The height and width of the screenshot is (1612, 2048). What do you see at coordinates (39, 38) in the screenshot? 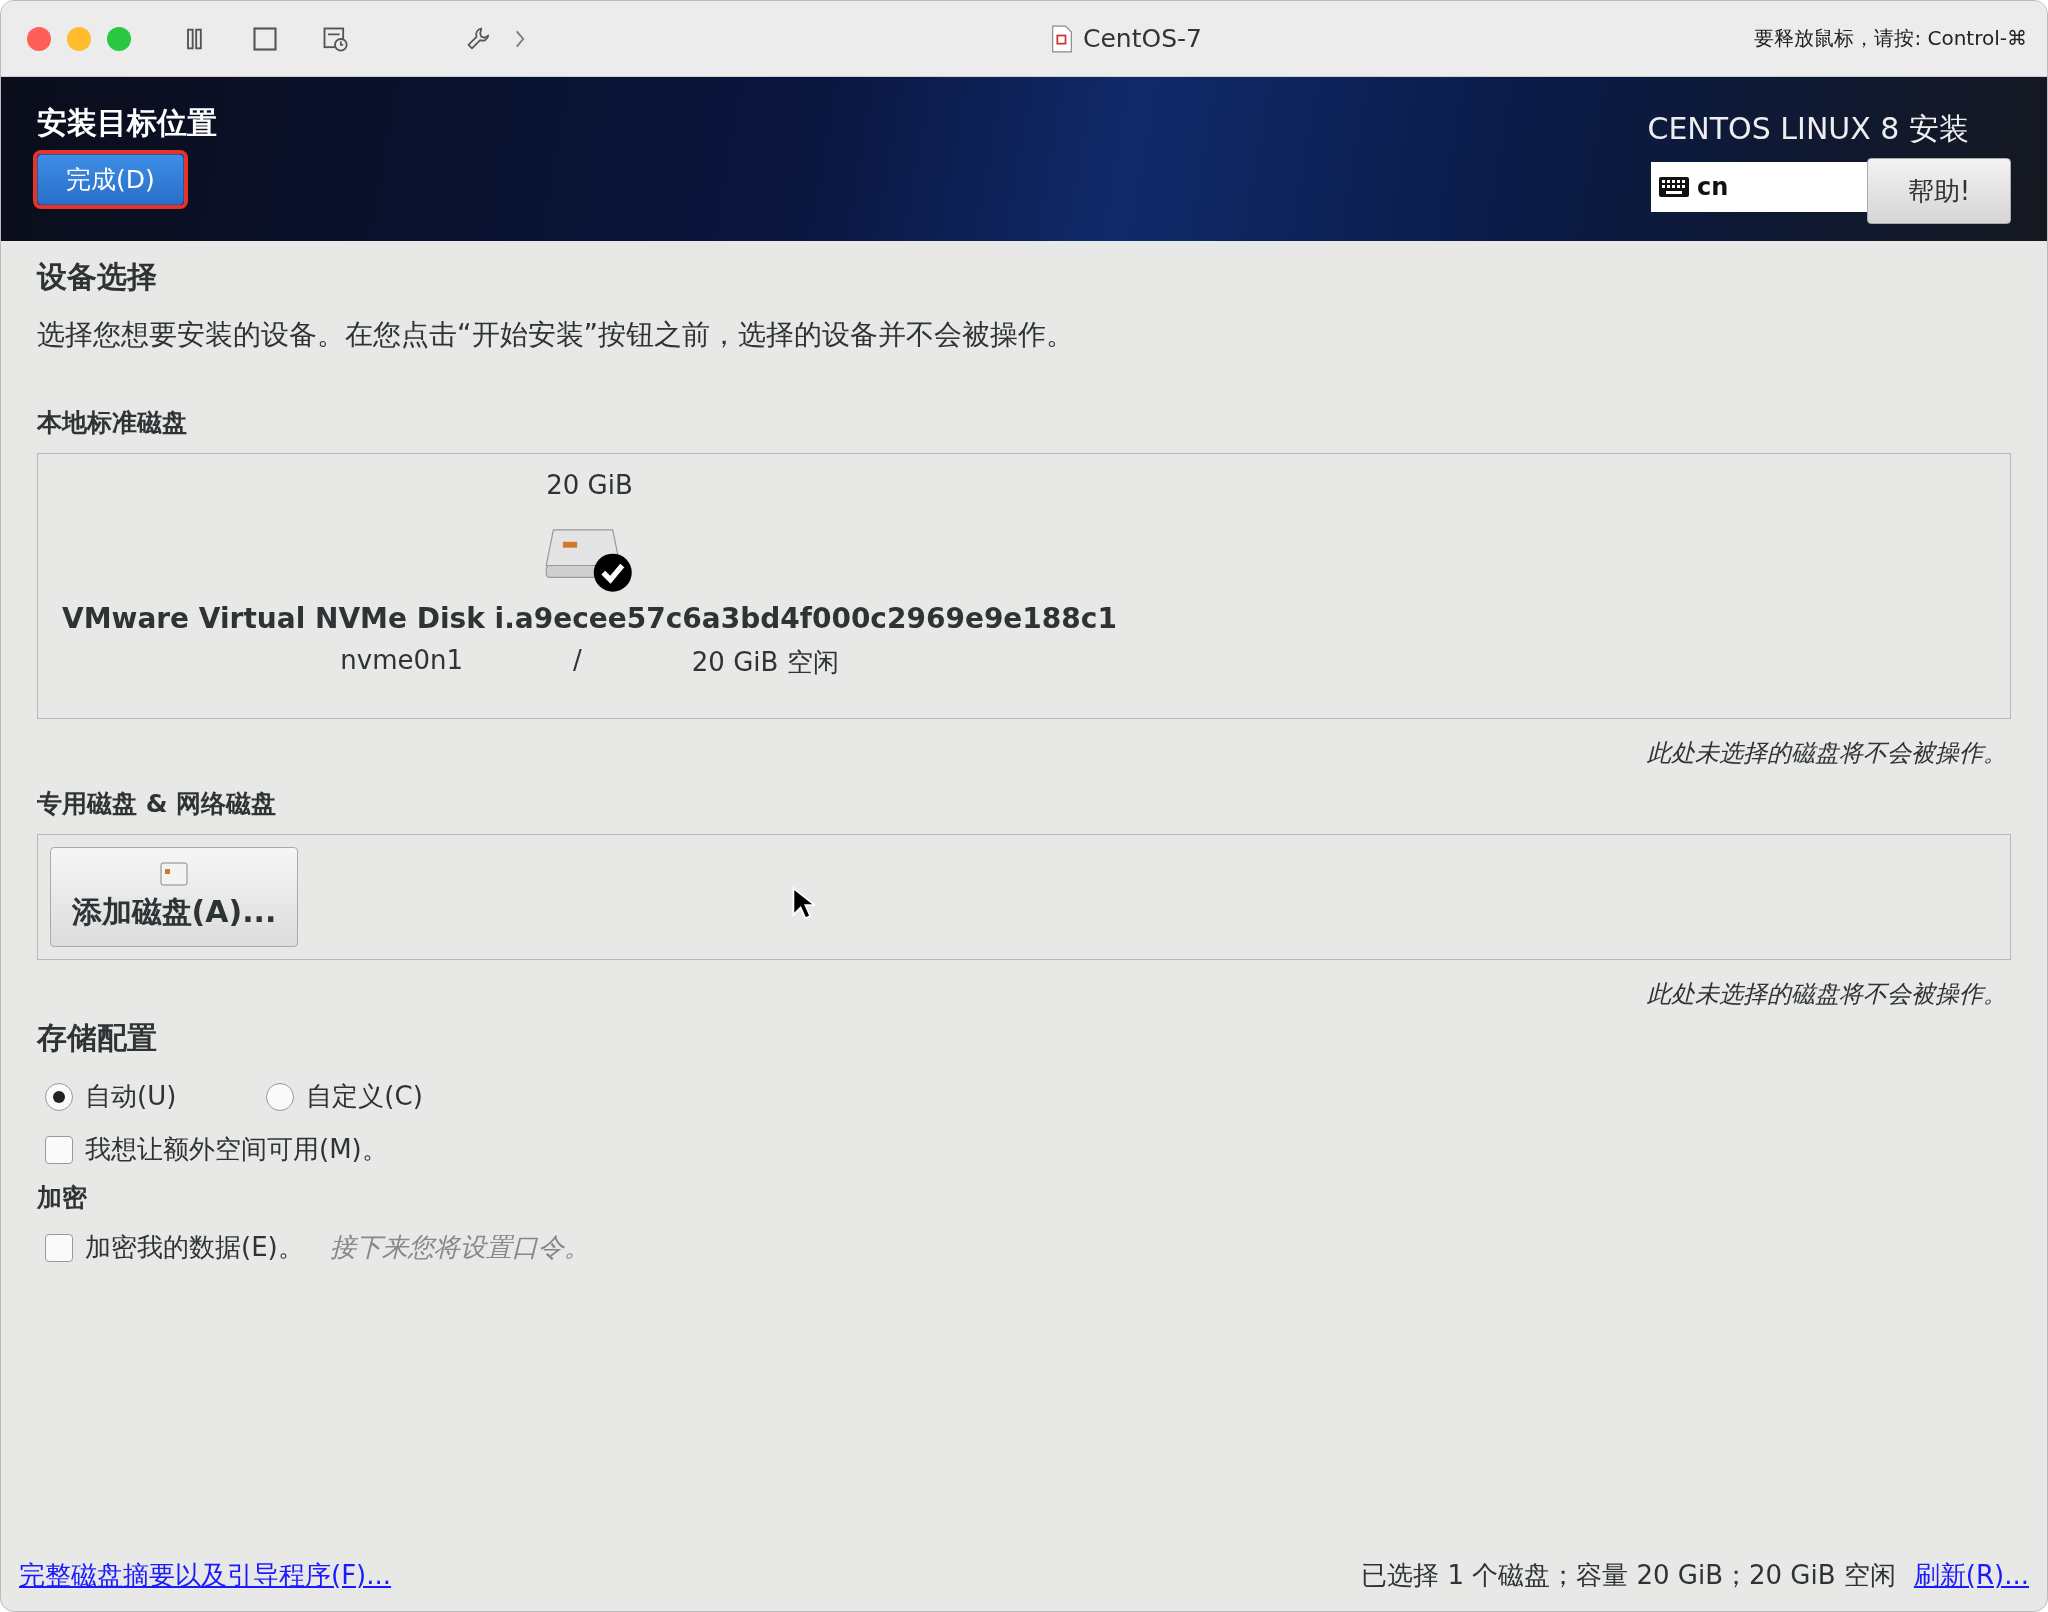
I see `close-button` at bounding box center [39, 38].